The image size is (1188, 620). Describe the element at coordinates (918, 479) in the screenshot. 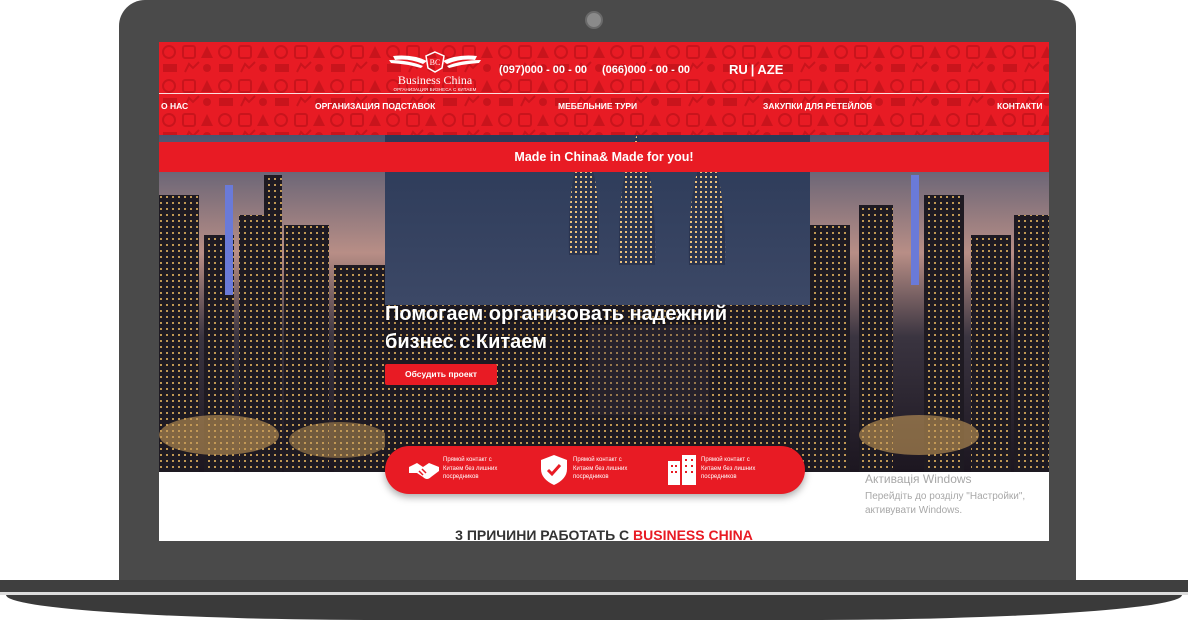

I see `watermark-title: Активація Windows` at that location.